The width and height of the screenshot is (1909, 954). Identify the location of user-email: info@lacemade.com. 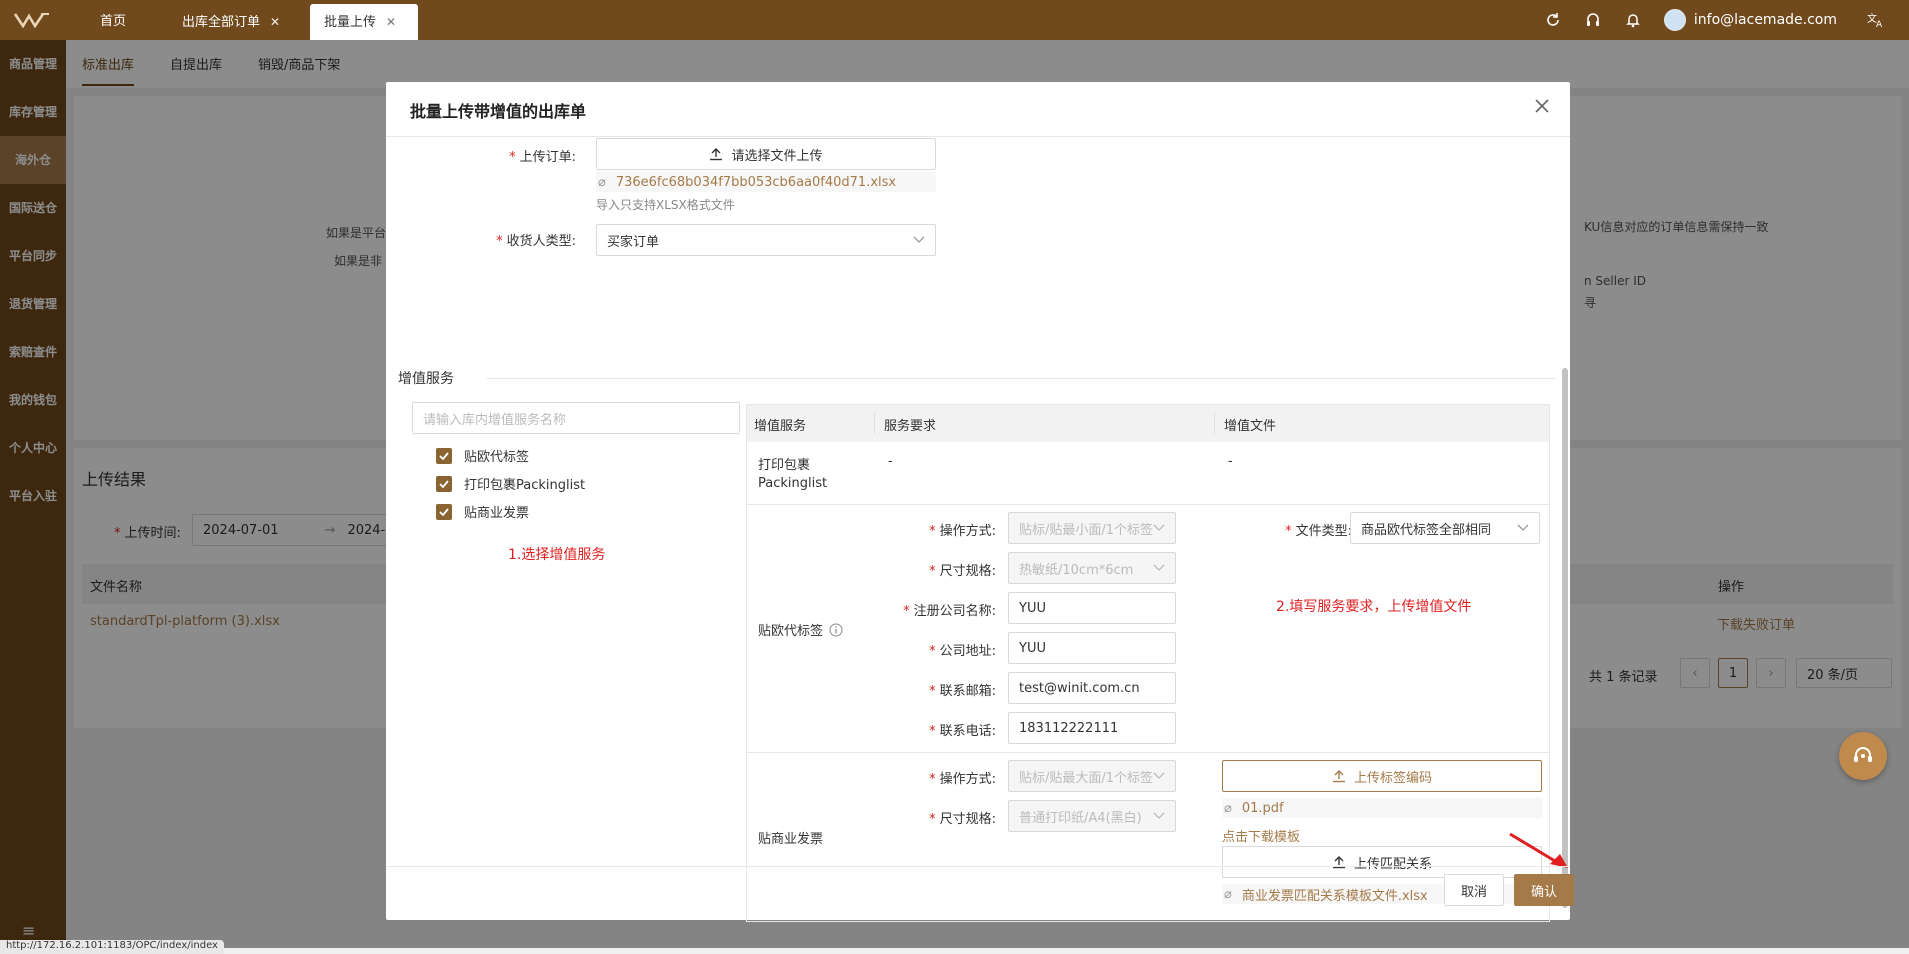
(1765, 20).